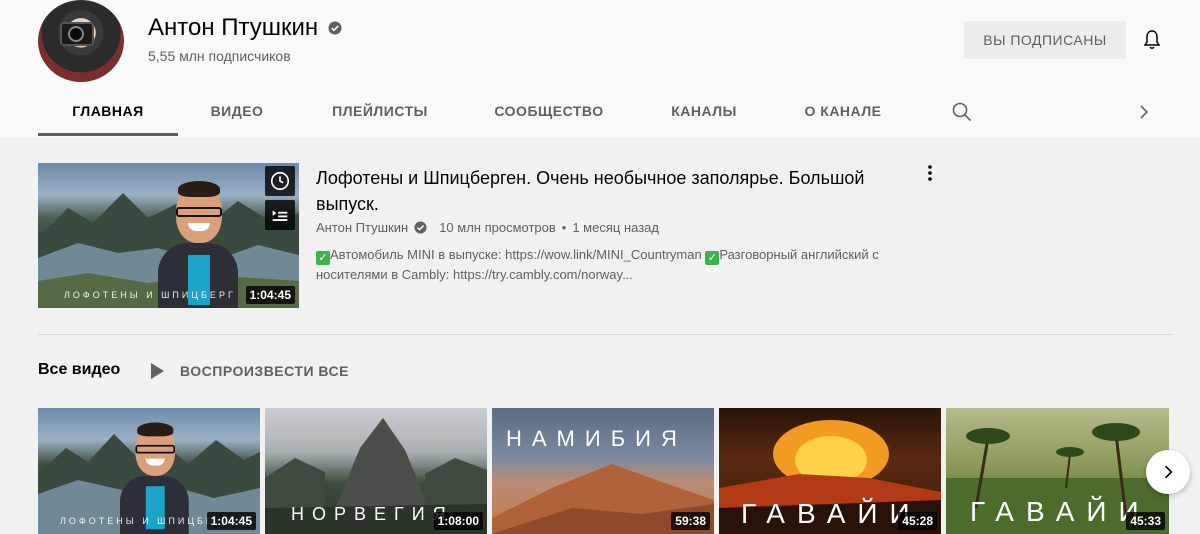 Image resolution: width=1200 pixels, height=534 pixels. What do you see at coordinates (962, 112) in the screenshot?
I see `search-icon` at bounding box center [962, 112].